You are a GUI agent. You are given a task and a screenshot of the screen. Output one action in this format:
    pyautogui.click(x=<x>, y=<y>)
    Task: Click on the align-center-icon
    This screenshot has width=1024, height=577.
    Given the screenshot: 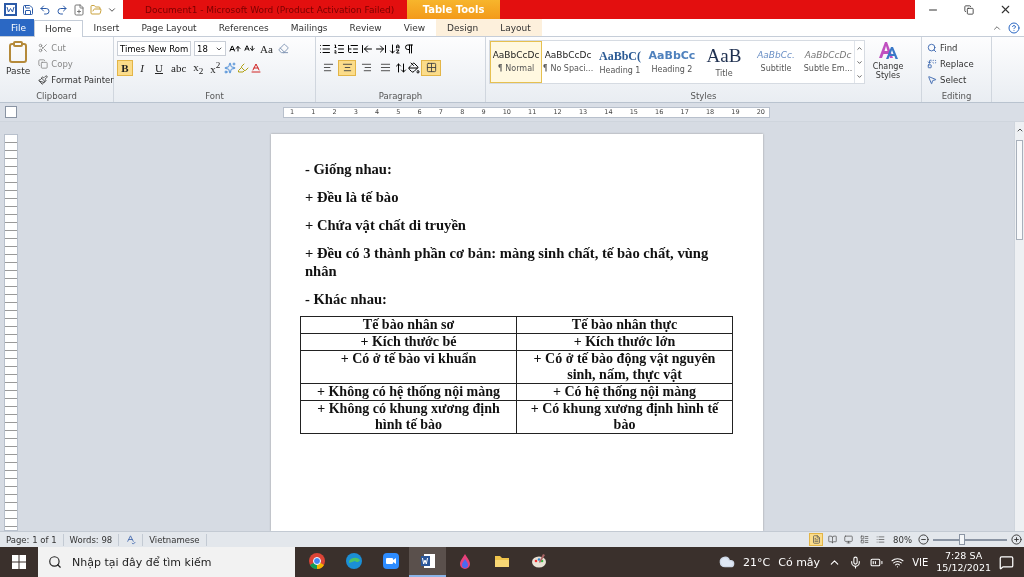 What is the action you would take?
    pyautogui.click(x=347, y=67)
    